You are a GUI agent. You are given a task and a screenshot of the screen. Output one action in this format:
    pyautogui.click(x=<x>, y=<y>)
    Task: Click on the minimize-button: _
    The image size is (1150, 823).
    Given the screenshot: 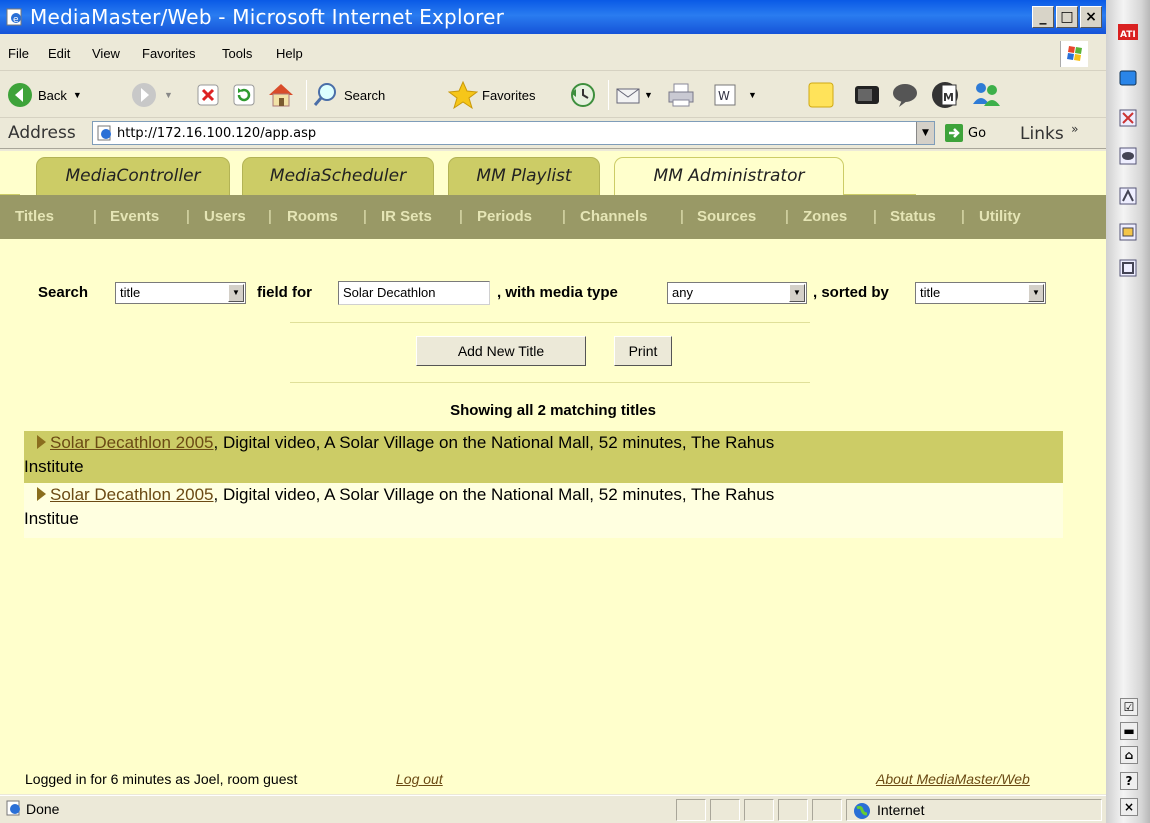 What is the action you would take?
    pyautogui.click(x=1043, y=17)
    